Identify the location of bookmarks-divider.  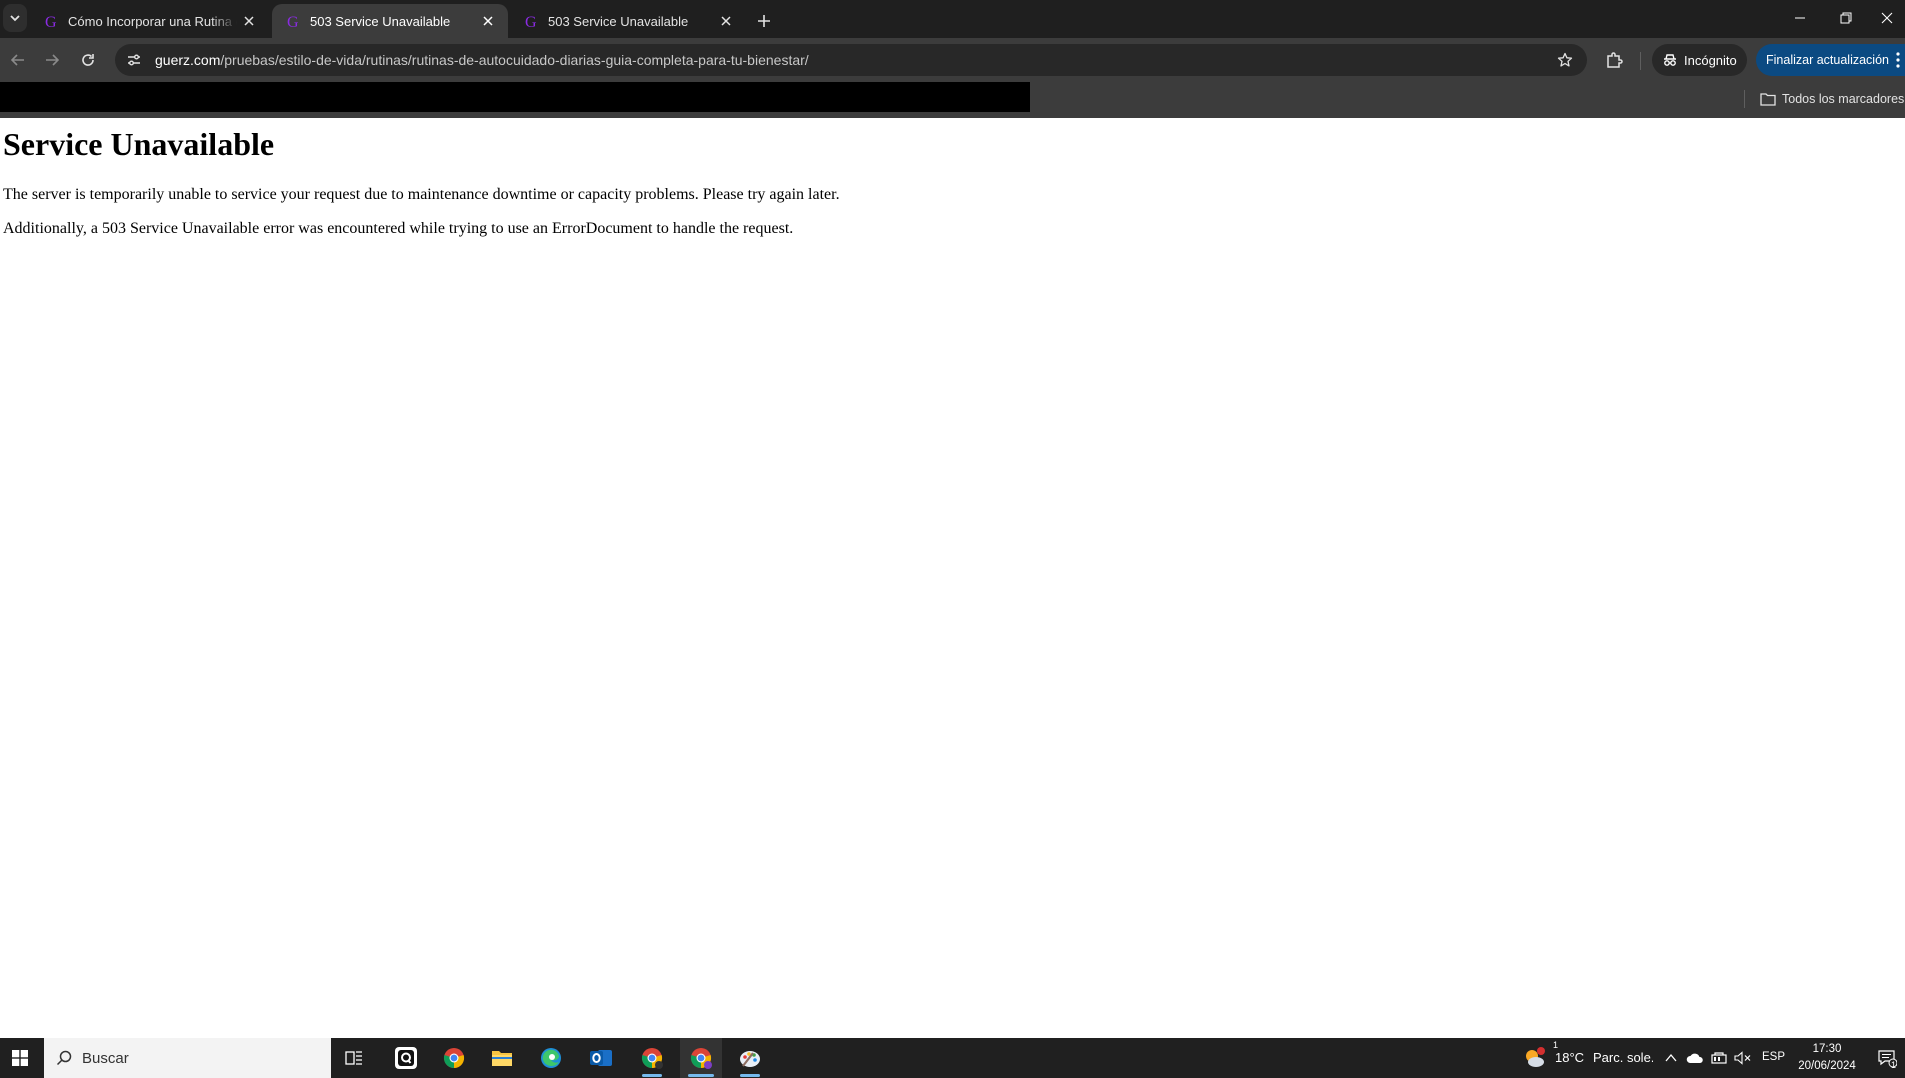
(1744, 99).